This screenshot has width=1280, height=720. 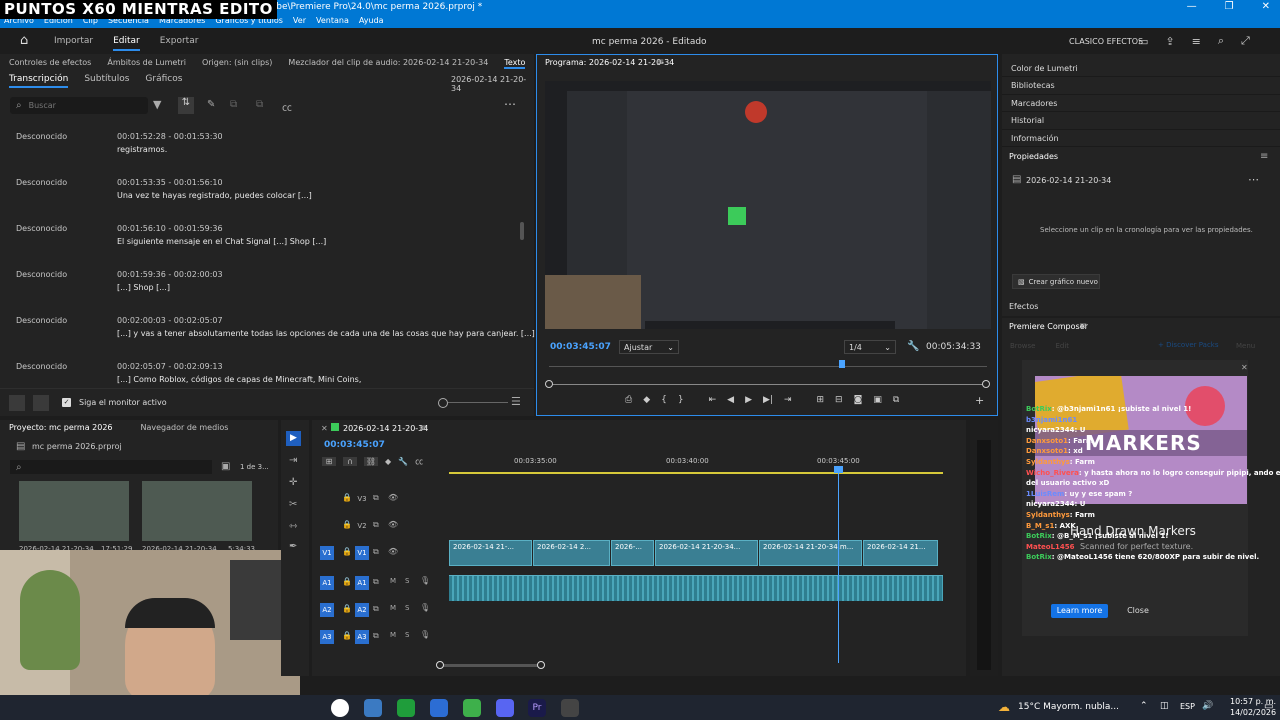 What do you see at coordinates (299, 20) in the screenshot?
I see `menu-ver: Ver` at bounding box center [299, 20].